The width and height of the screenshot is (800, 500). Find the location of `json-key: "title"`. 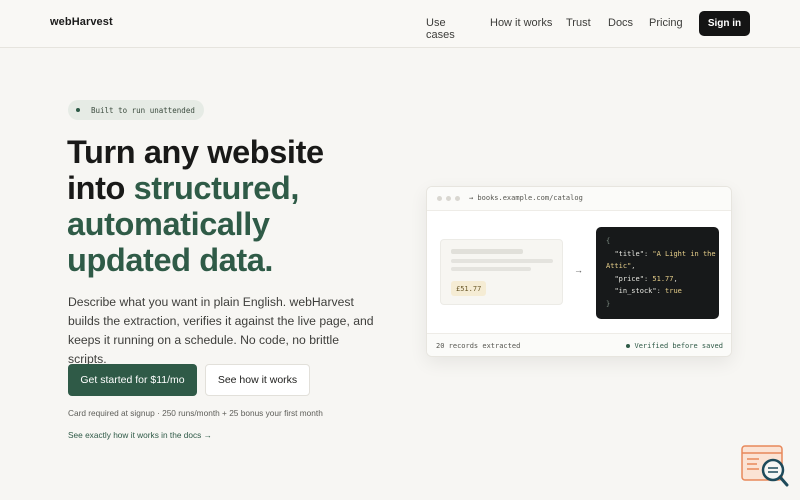

json-key: "title" is located at coordinates (629, 253).